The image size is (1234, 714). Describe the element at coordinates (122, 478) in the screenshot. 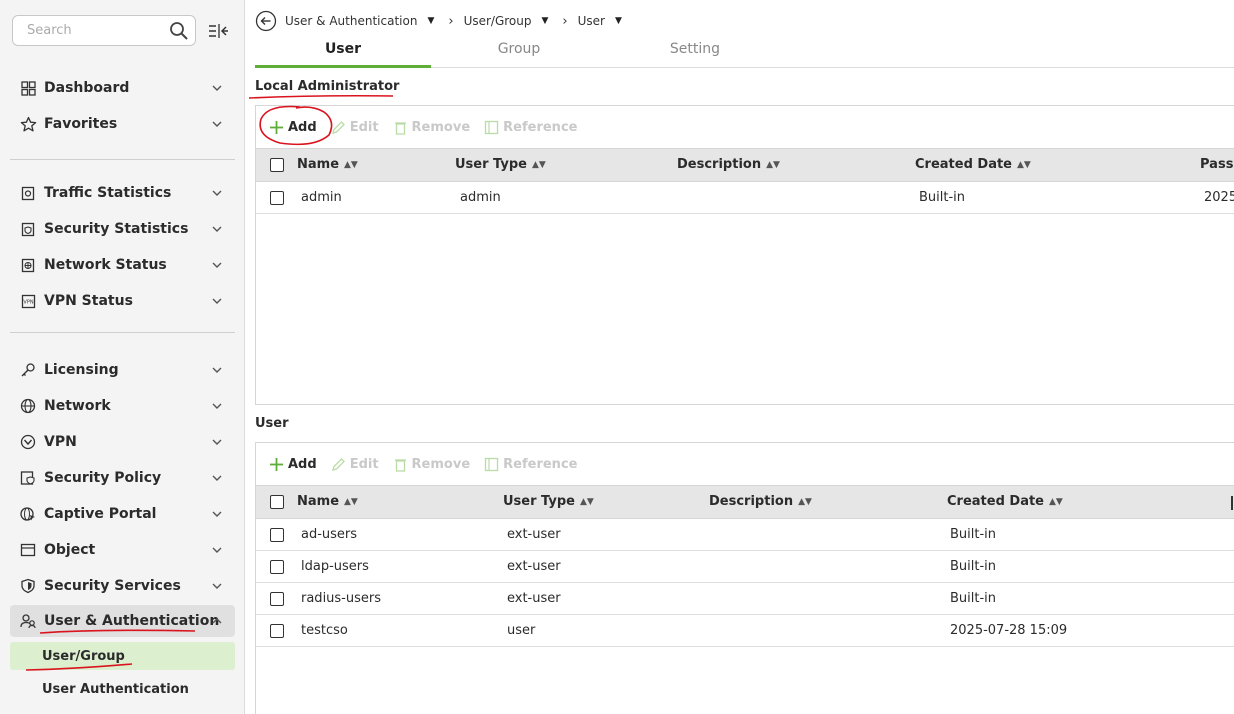

I see `nav-security-policy: Security Policy` at that location.